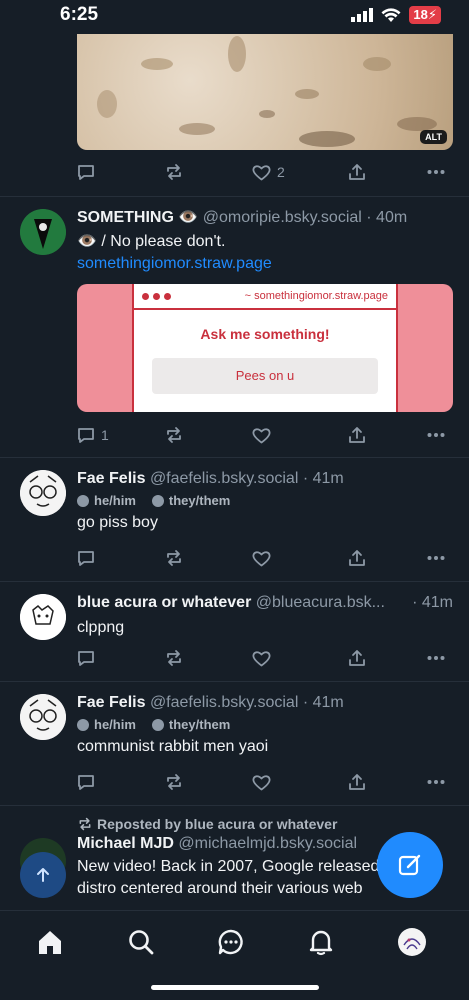 The height and width of the screenshot is (1000, 469). What do you see at coordinates (432, 602) in the screenshot?
I see `post-time: · 41m` at bounding box center [432, 602].